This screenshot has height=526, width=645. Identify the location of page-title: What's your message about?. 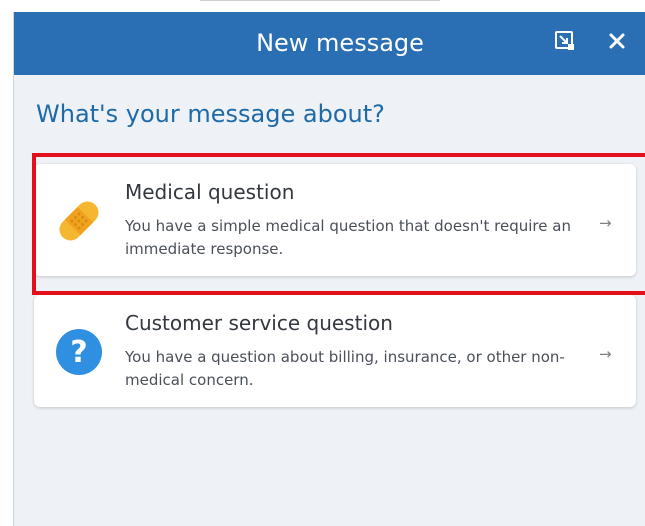
(210, 114).